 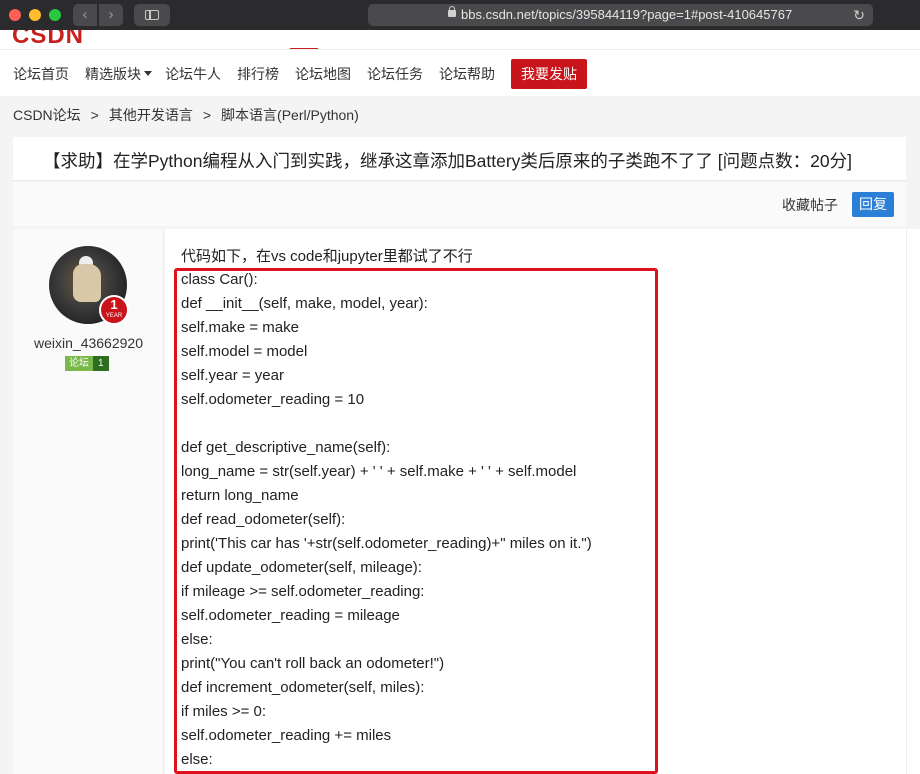 I want to click on level-name: 论坛, so click(x=79, y=363).